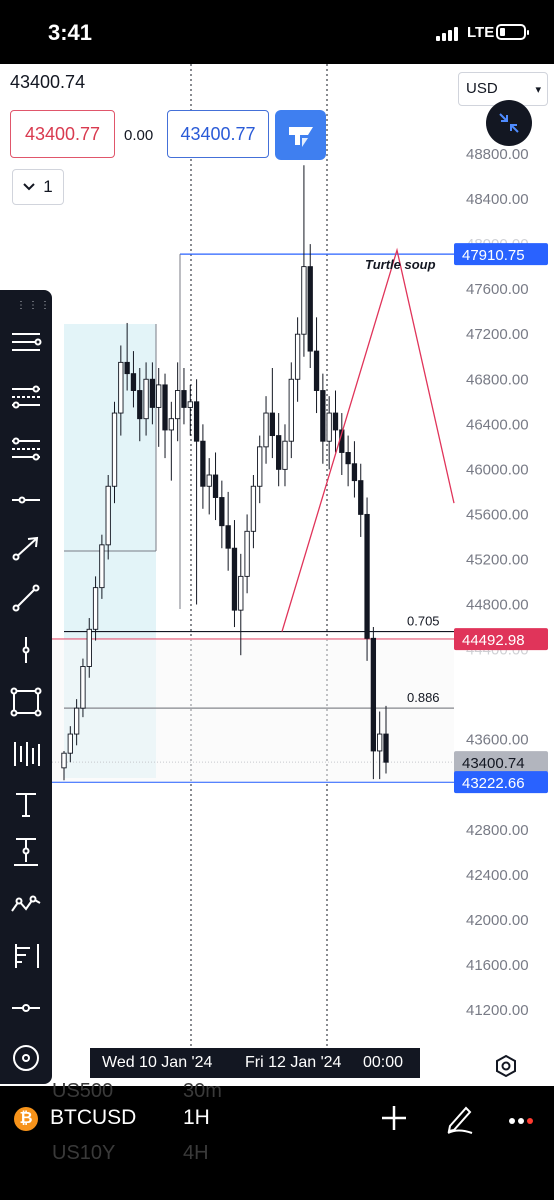 The height and width of the screenshot is (1200, 554). I want to click on price-tick: 45200.00, so click(497, 559).